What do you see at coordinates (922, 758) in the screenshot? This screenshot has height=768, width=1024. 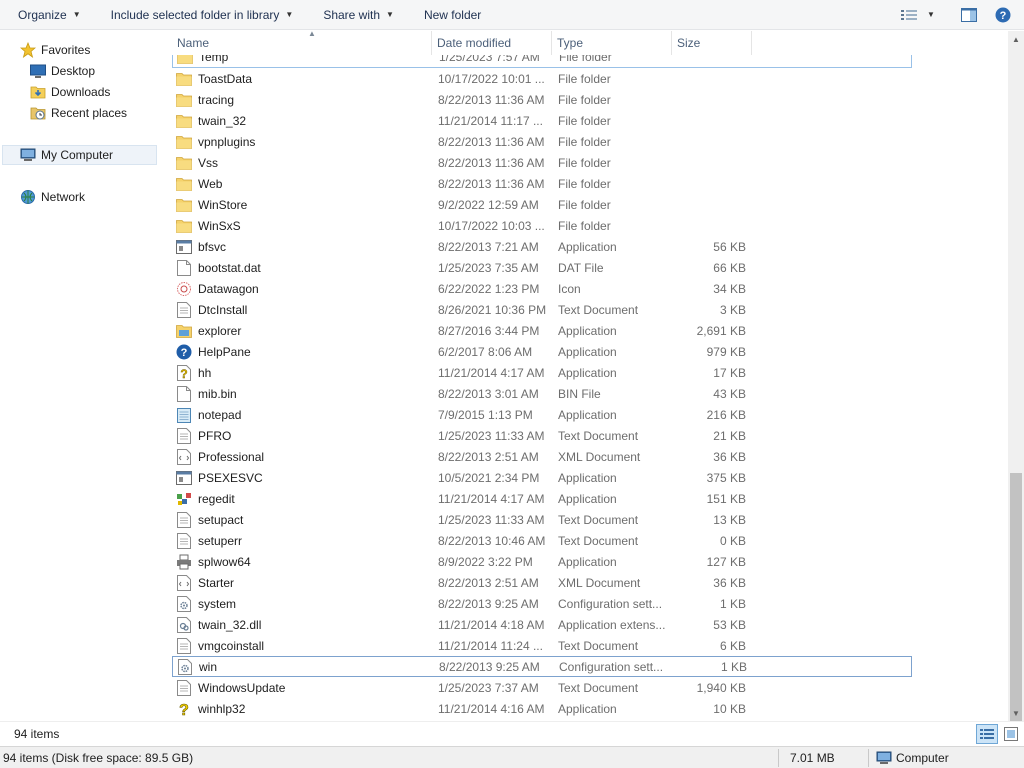 I see `status-location: Computer` at bounding box center [922, 758].